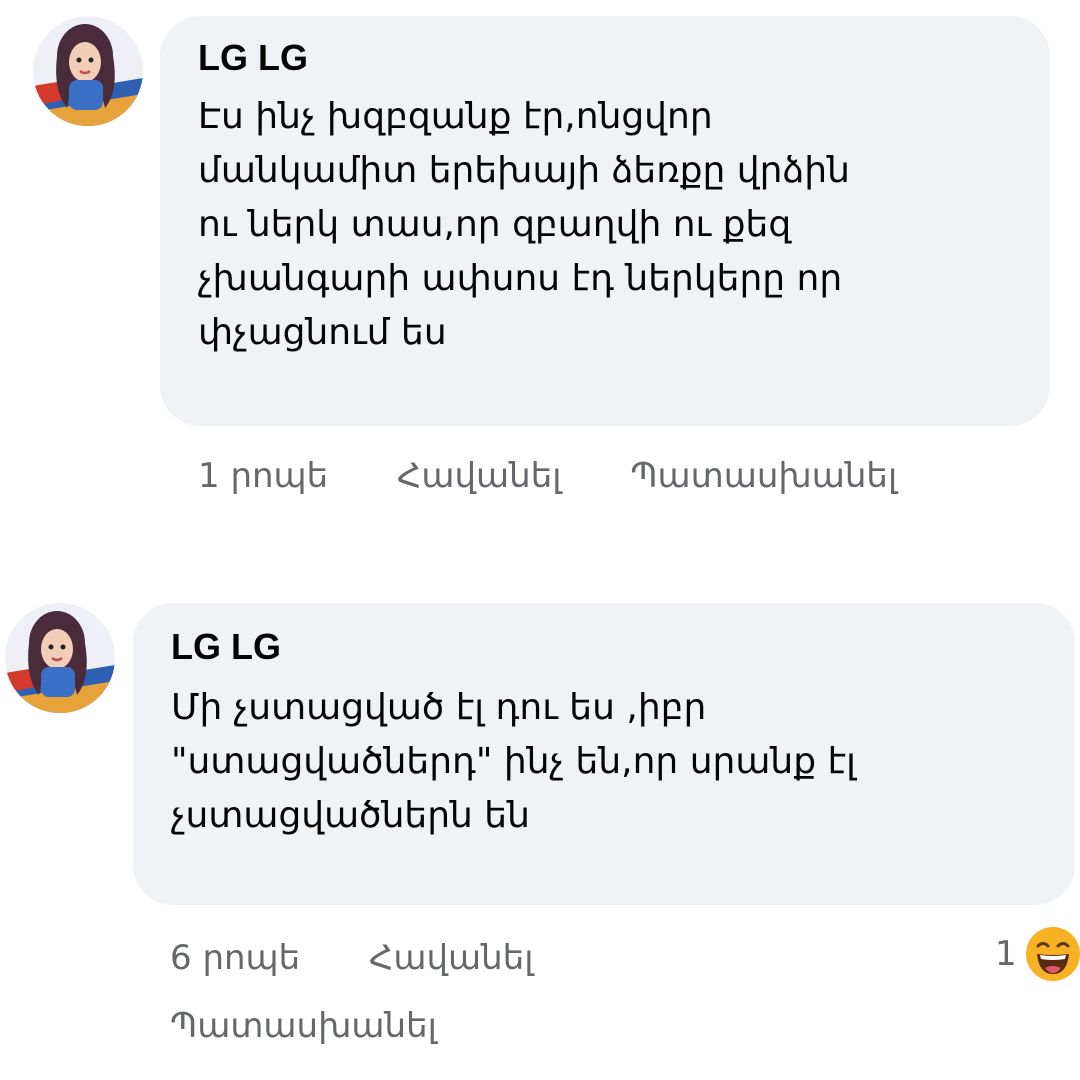 Image resolution: width=1080 pixels, height=1080 pixels. What do you see at coordinates (263, 476) in the screenshot?
I see `comment-time: 1 րոպե` at bounding box center [263, 476].